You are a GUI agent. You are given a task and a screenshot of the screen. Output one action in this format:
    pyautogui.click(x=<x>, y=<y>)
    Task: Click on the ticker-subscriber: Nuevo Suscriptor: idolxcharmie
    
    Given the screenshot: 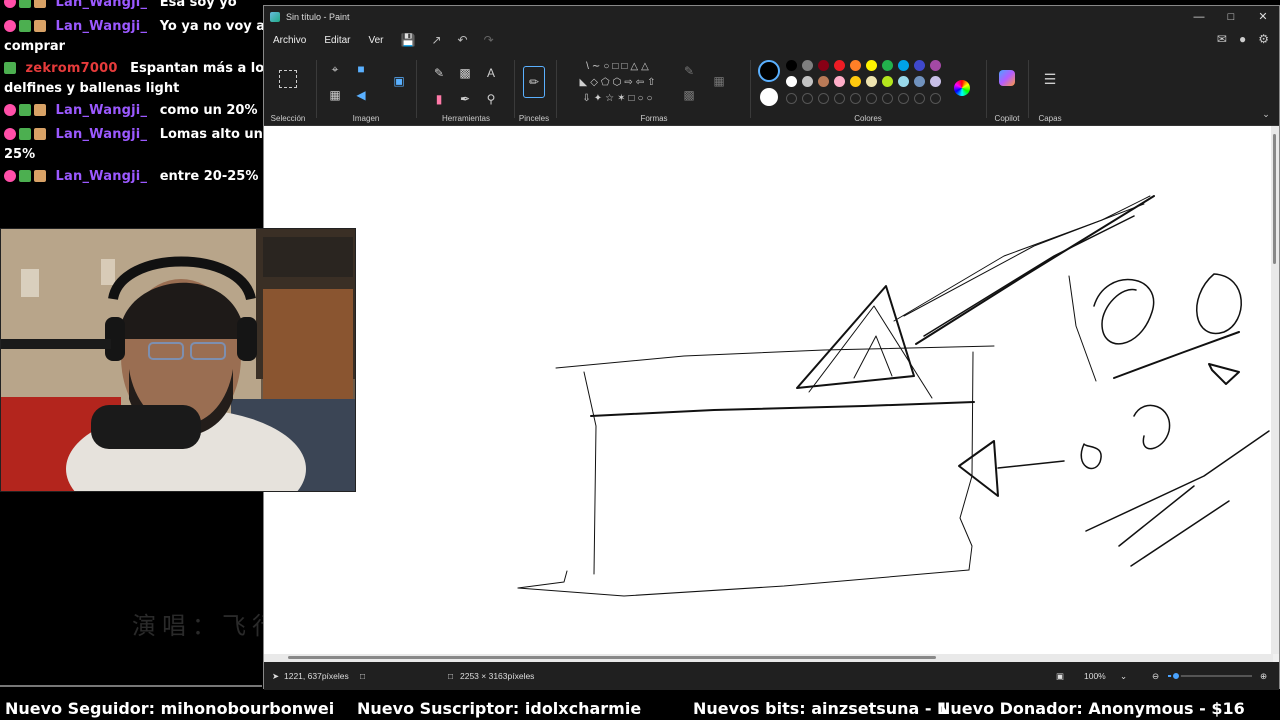 What is the action you would take?
    pyautogui.click(x=499, y=708)
    